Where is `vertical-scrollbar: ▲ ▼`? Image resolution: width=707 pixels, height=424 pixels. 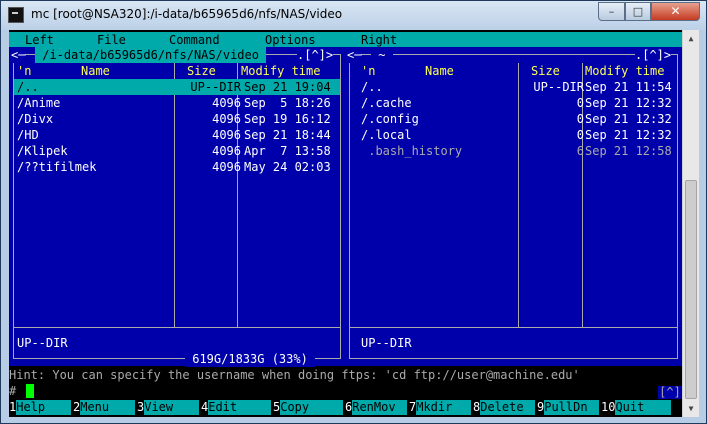 vertical-scrollbar: ▲ ▼ is located at coordinates (690, 223).